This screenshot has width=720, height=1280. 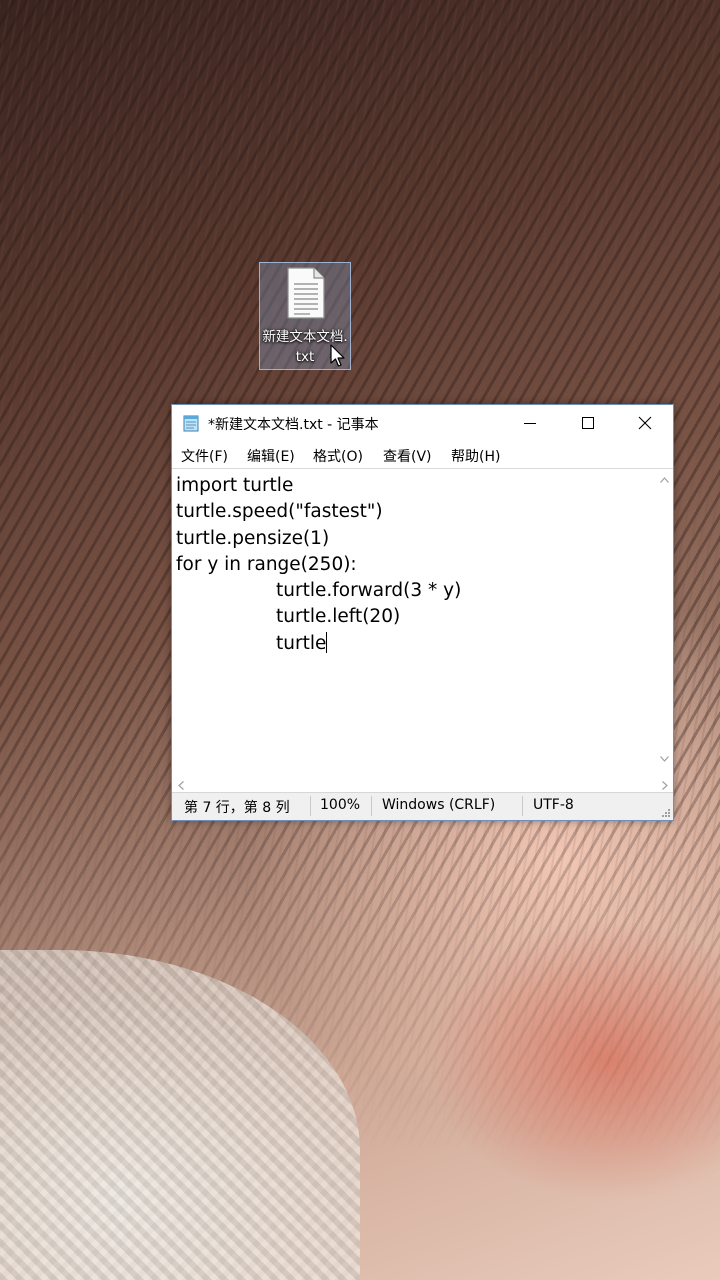 What do you see at coordinates (279, 512) in the screenshot?
I see `code-line-2: turtle.speed("fastest")` at bounding box center [279, 512].